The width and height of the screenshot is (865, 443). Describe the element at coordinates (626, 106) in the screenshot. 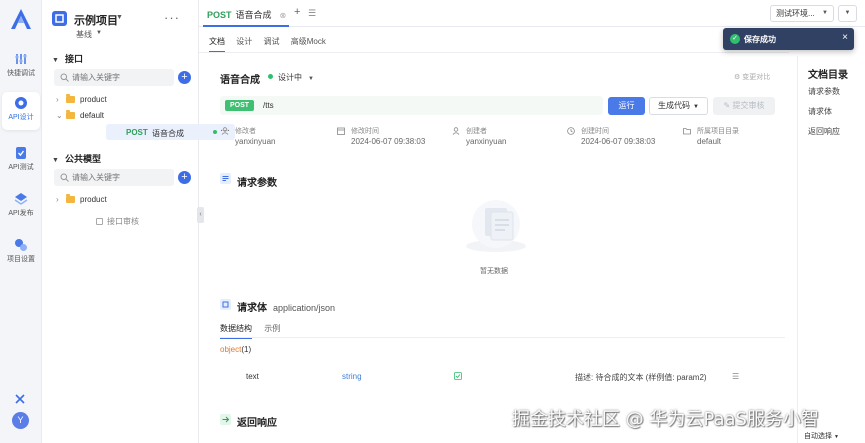

I see `run-button: 运行` at that location.